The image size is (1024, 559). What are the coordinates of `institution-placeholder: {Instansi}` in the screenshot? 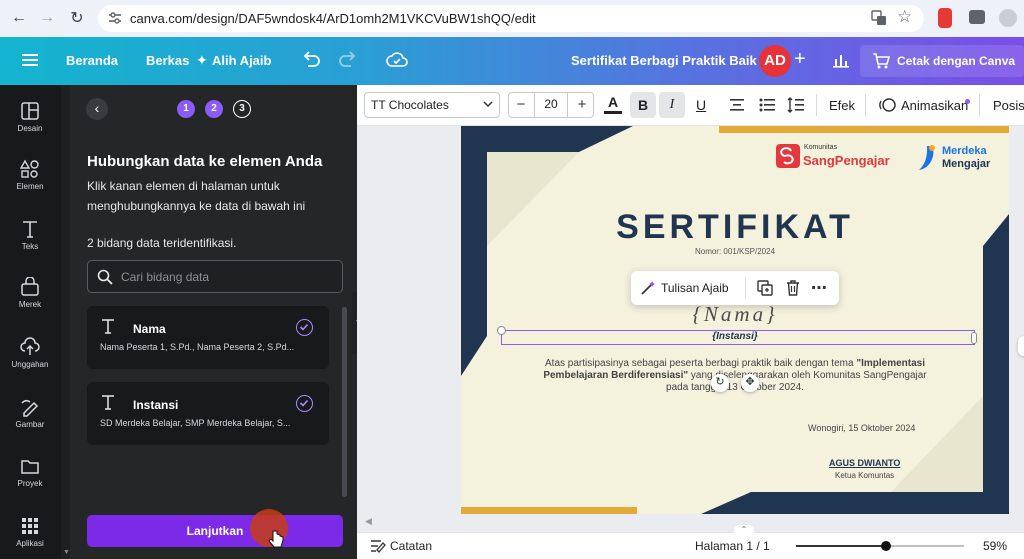 It's located at (735, 336).